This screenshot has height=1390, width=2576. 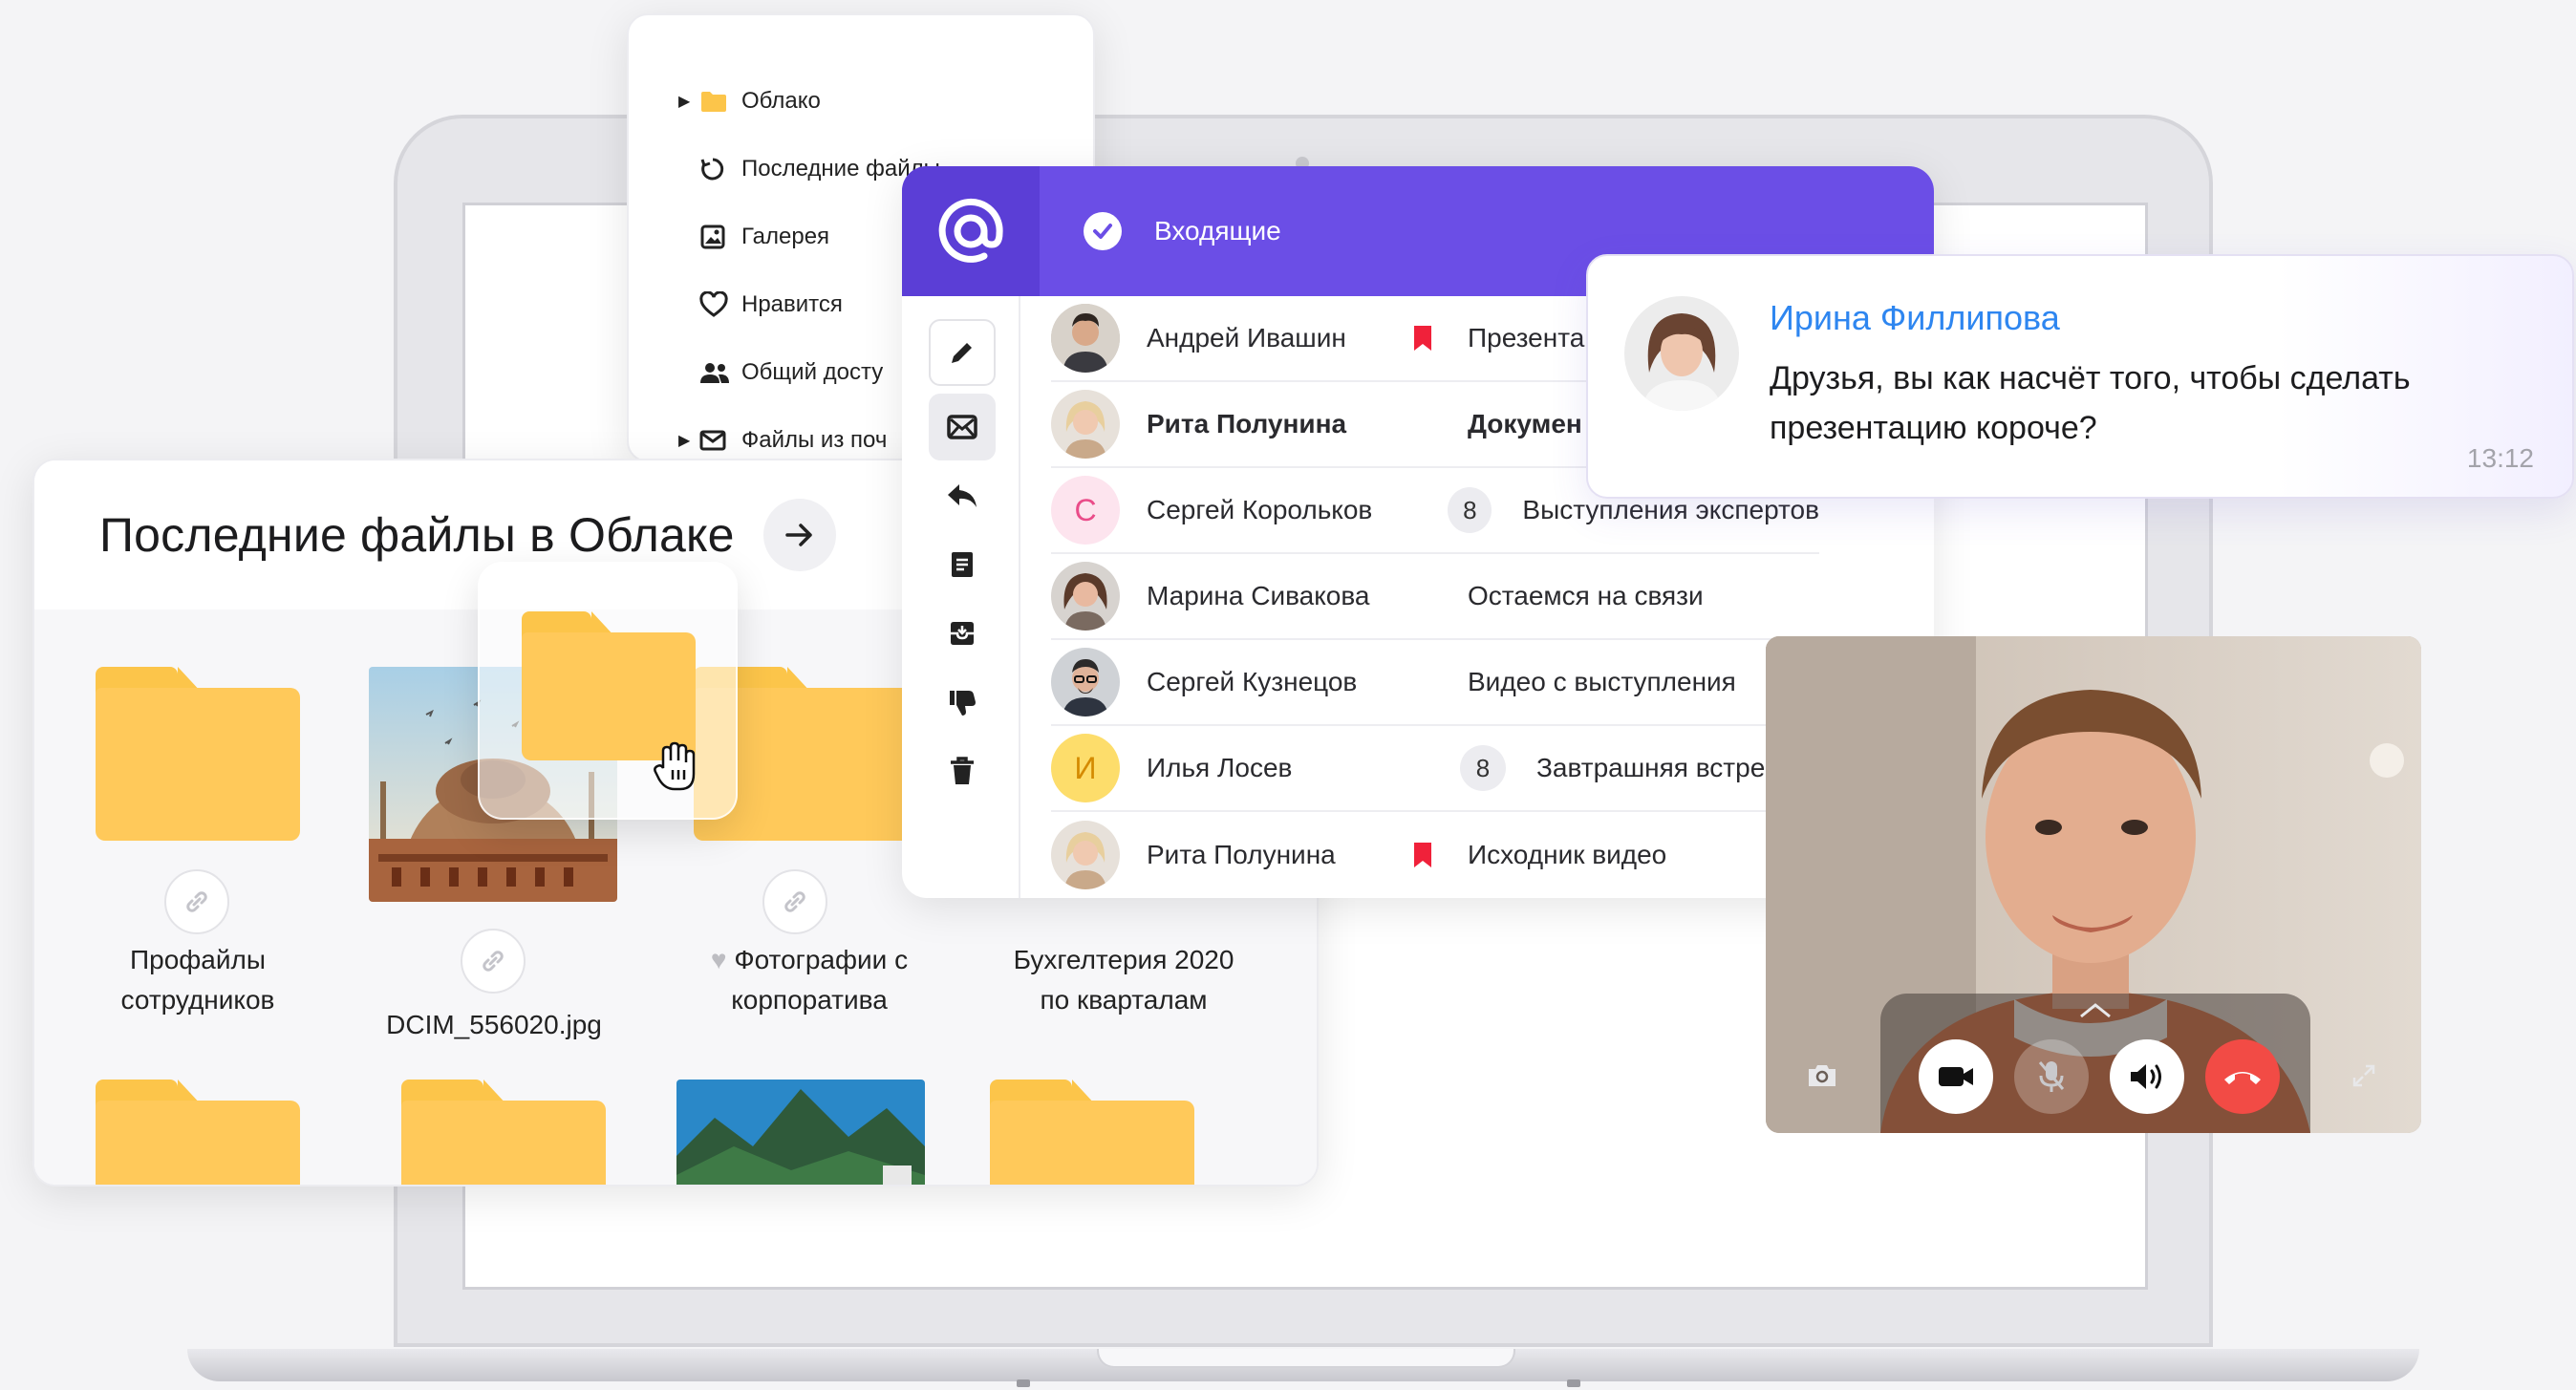 What do you see at coordinates (1252, 681) in the screenshot?
I see `mail-sender: Сергей Кузнецов` at bounding box center [1252, 681].